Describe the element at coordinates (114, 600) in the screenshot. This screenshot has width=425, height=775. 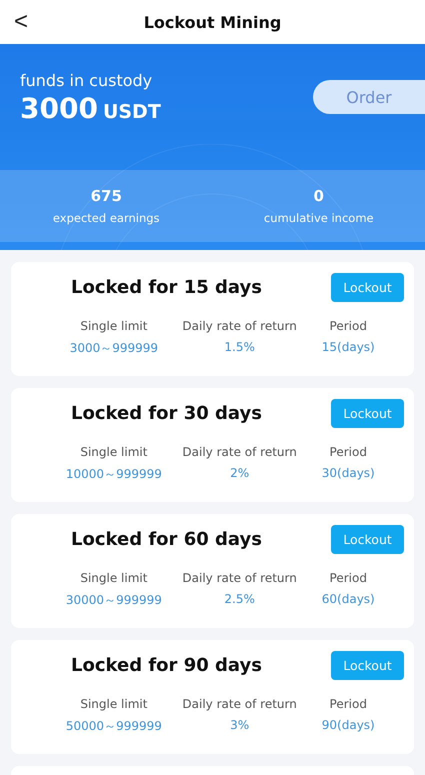
I see `plan-field-value: 30000～999999` at that location.